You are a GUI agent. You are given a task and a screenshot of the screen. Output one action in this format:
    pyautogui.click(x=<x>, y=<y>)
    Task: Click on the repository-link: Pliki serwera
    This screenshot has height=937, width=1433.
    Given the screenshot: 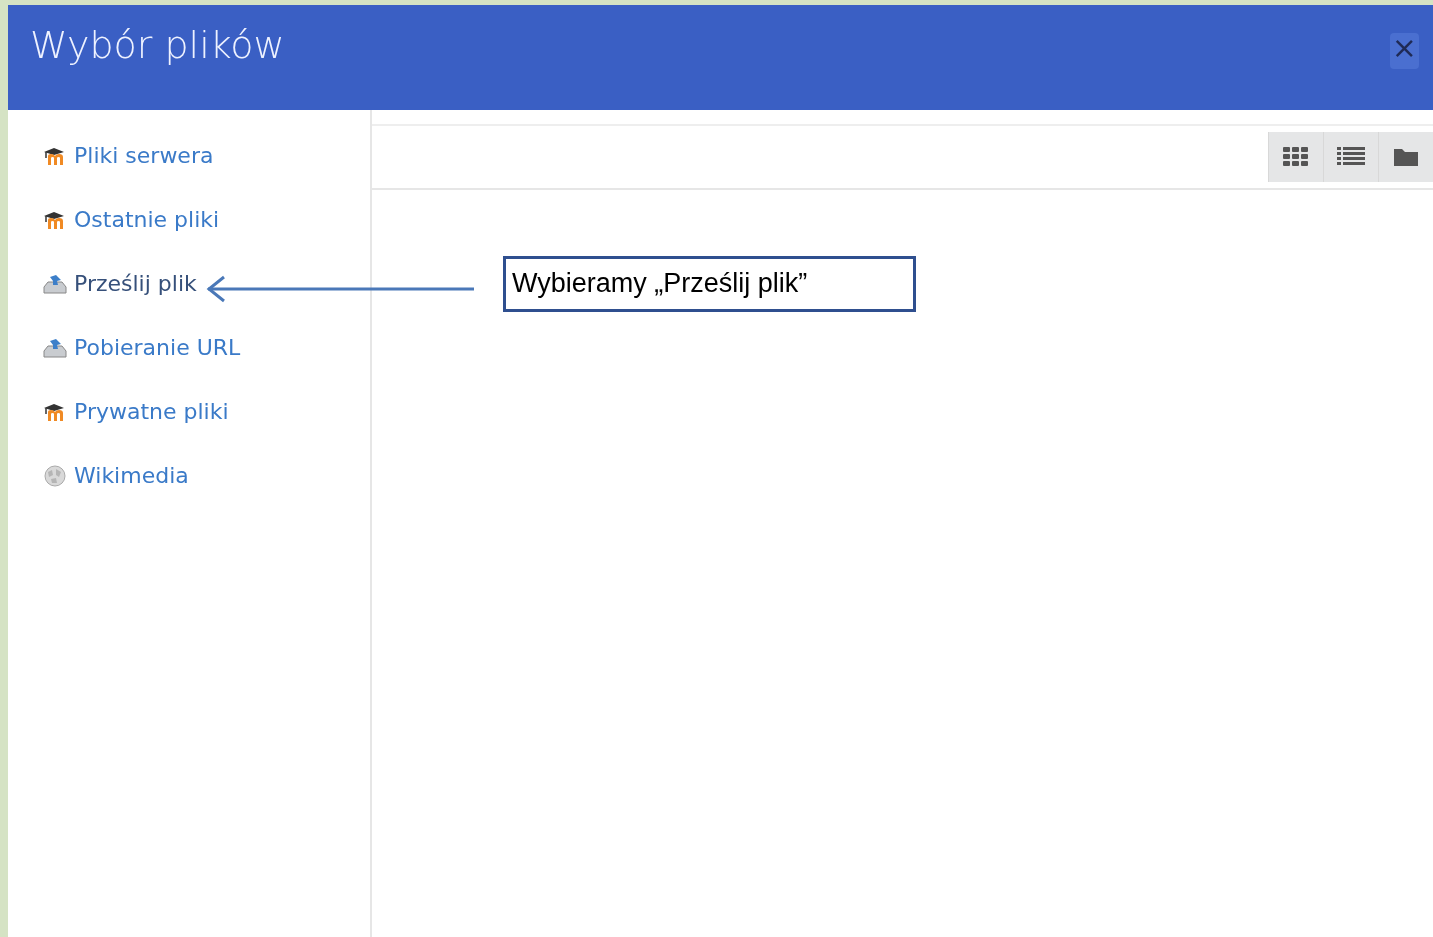 What is the action you would take?
    pyautogui.click(x=206, y=156)
    